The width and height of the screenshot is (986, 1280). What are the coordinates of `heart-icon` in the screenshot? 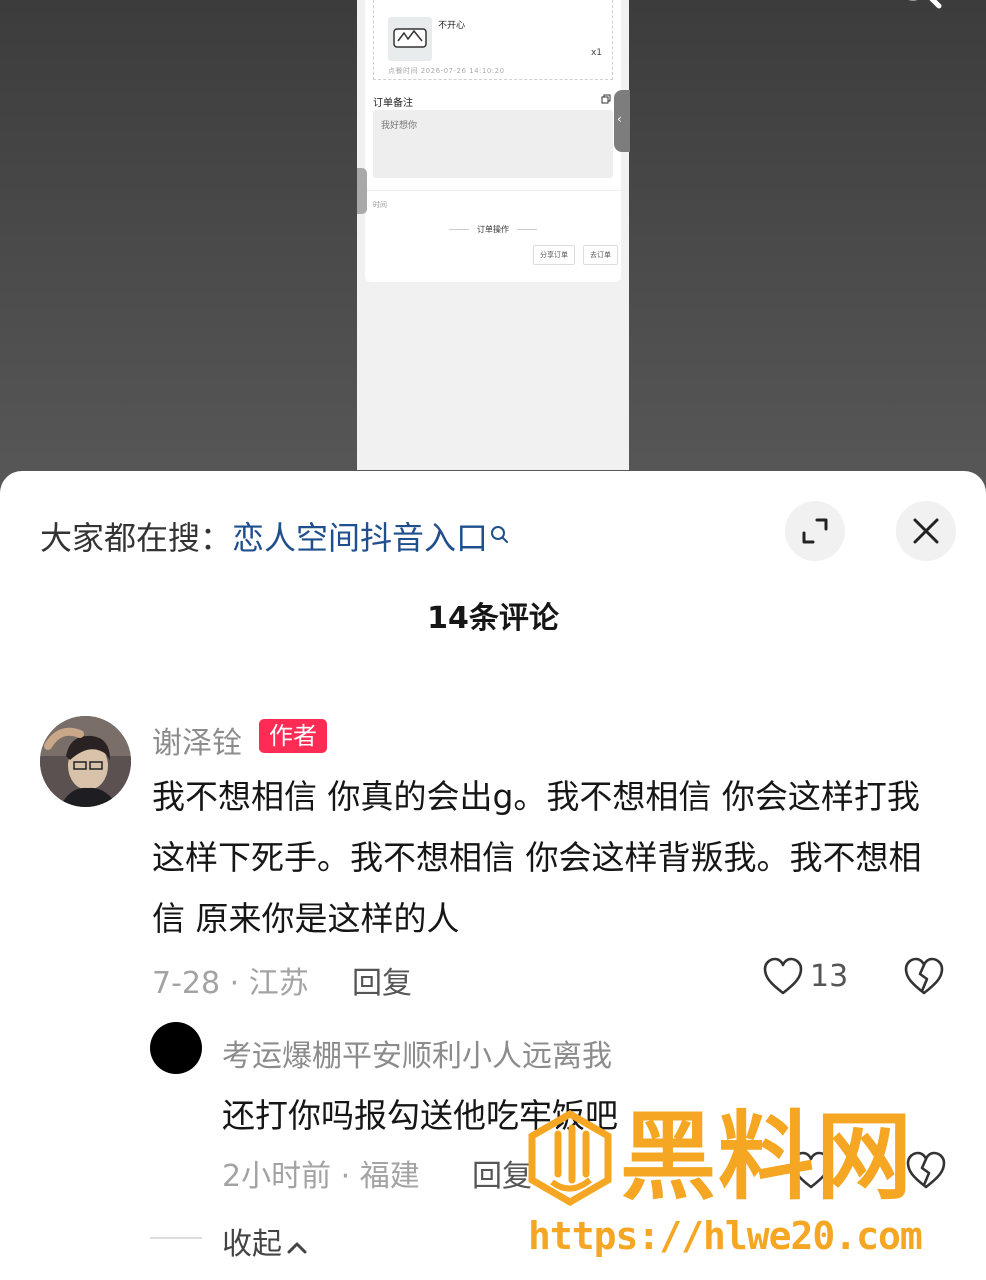 It's located at (783, 979).